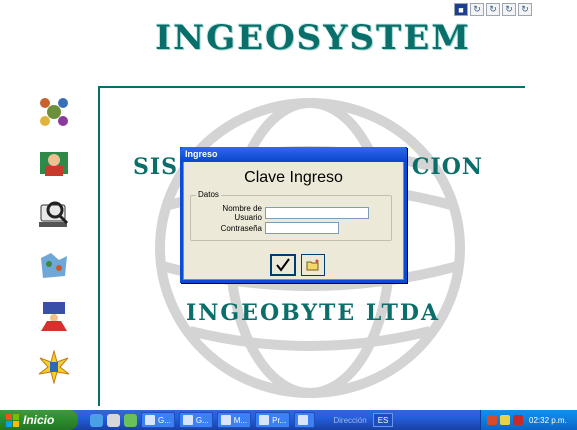 The height and width of the screenshot is (430, 577). What do you see at coordinates (241, 228) in the screenshot?
I see `password-label: Contraseña` at bounding box center [241, 228].